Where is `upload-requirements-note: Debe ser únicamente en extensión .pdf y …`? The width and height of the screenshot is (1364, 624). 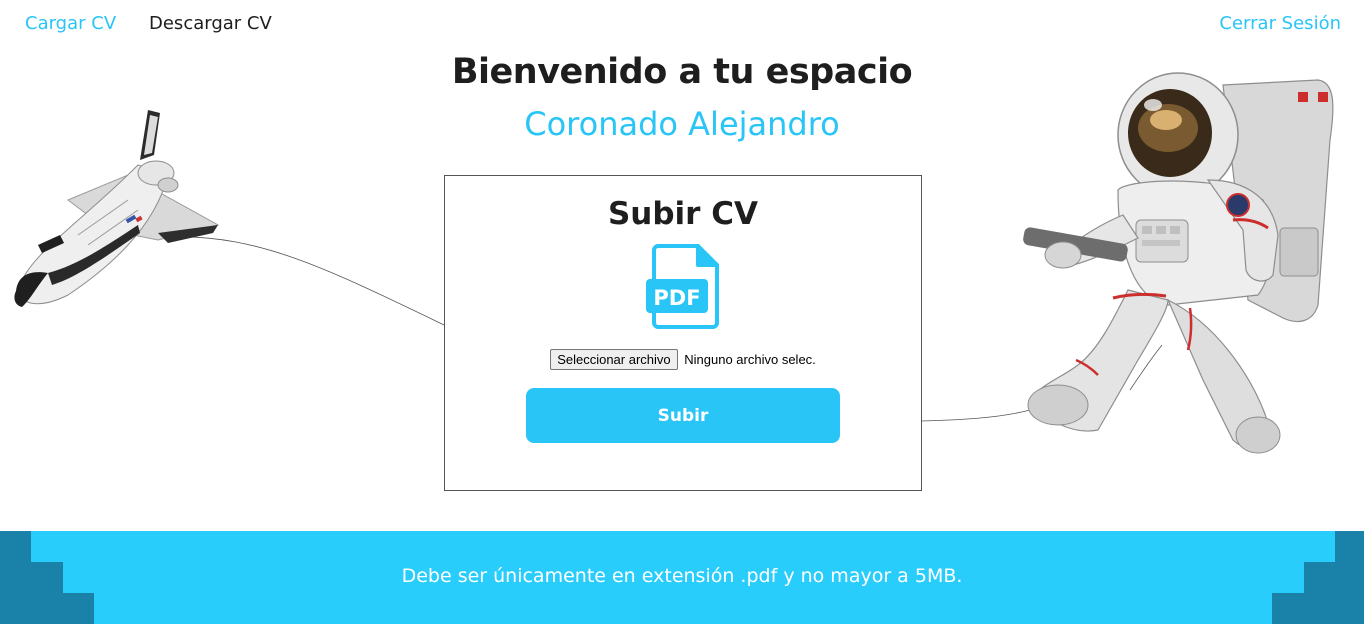
upload-requirements-note: Debe ser únicamente en extensión .pdf y … is located at coordinates (682, 576).